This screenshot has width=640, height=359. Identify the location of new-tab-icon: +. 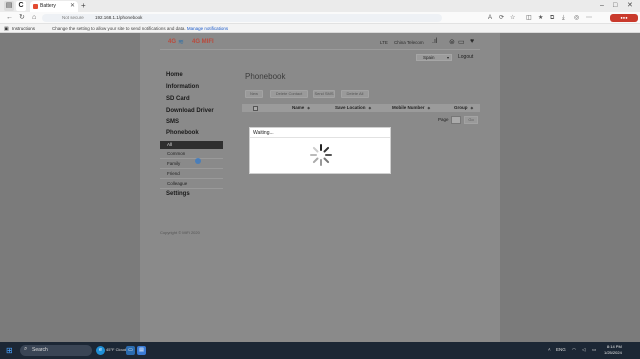
(83, 6).